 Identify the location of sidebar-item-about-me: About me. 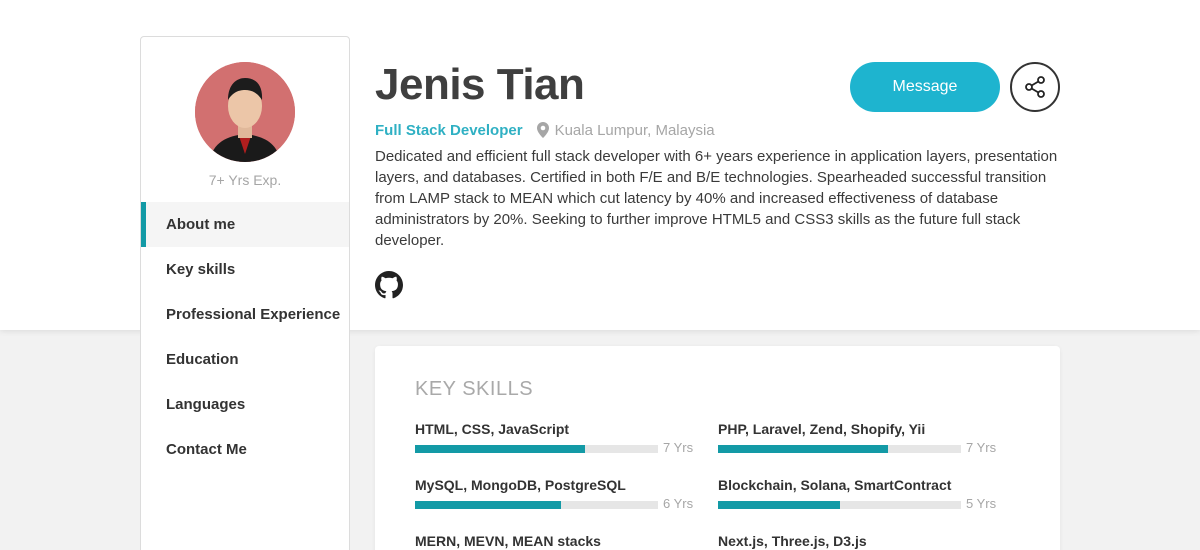
(245, 224).